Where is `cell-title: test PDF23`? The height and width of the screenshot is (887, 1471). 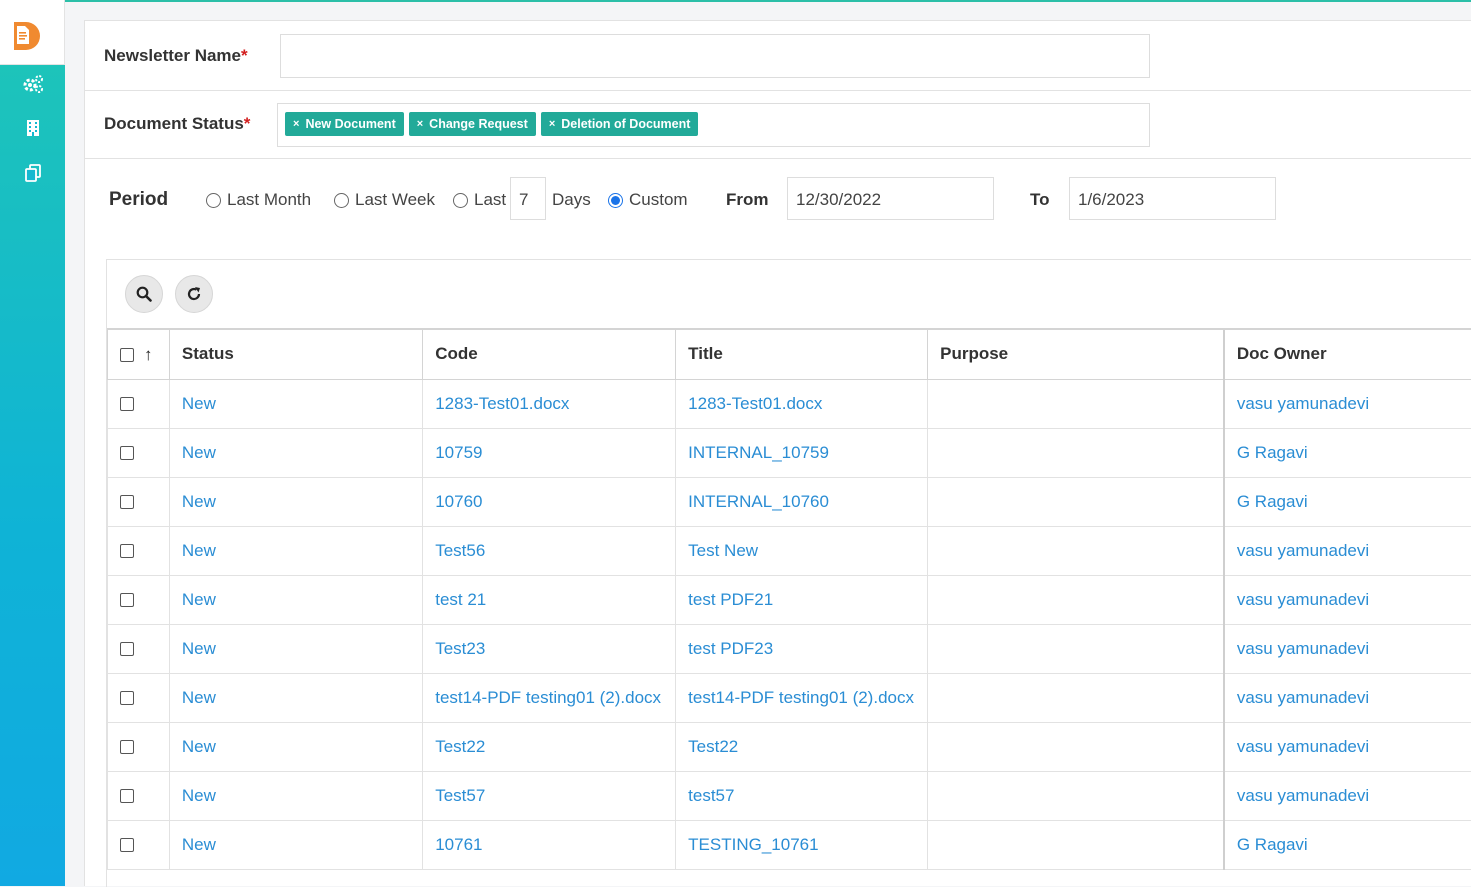
cell-title: test PDF23 is located at coordinates (802, 648).